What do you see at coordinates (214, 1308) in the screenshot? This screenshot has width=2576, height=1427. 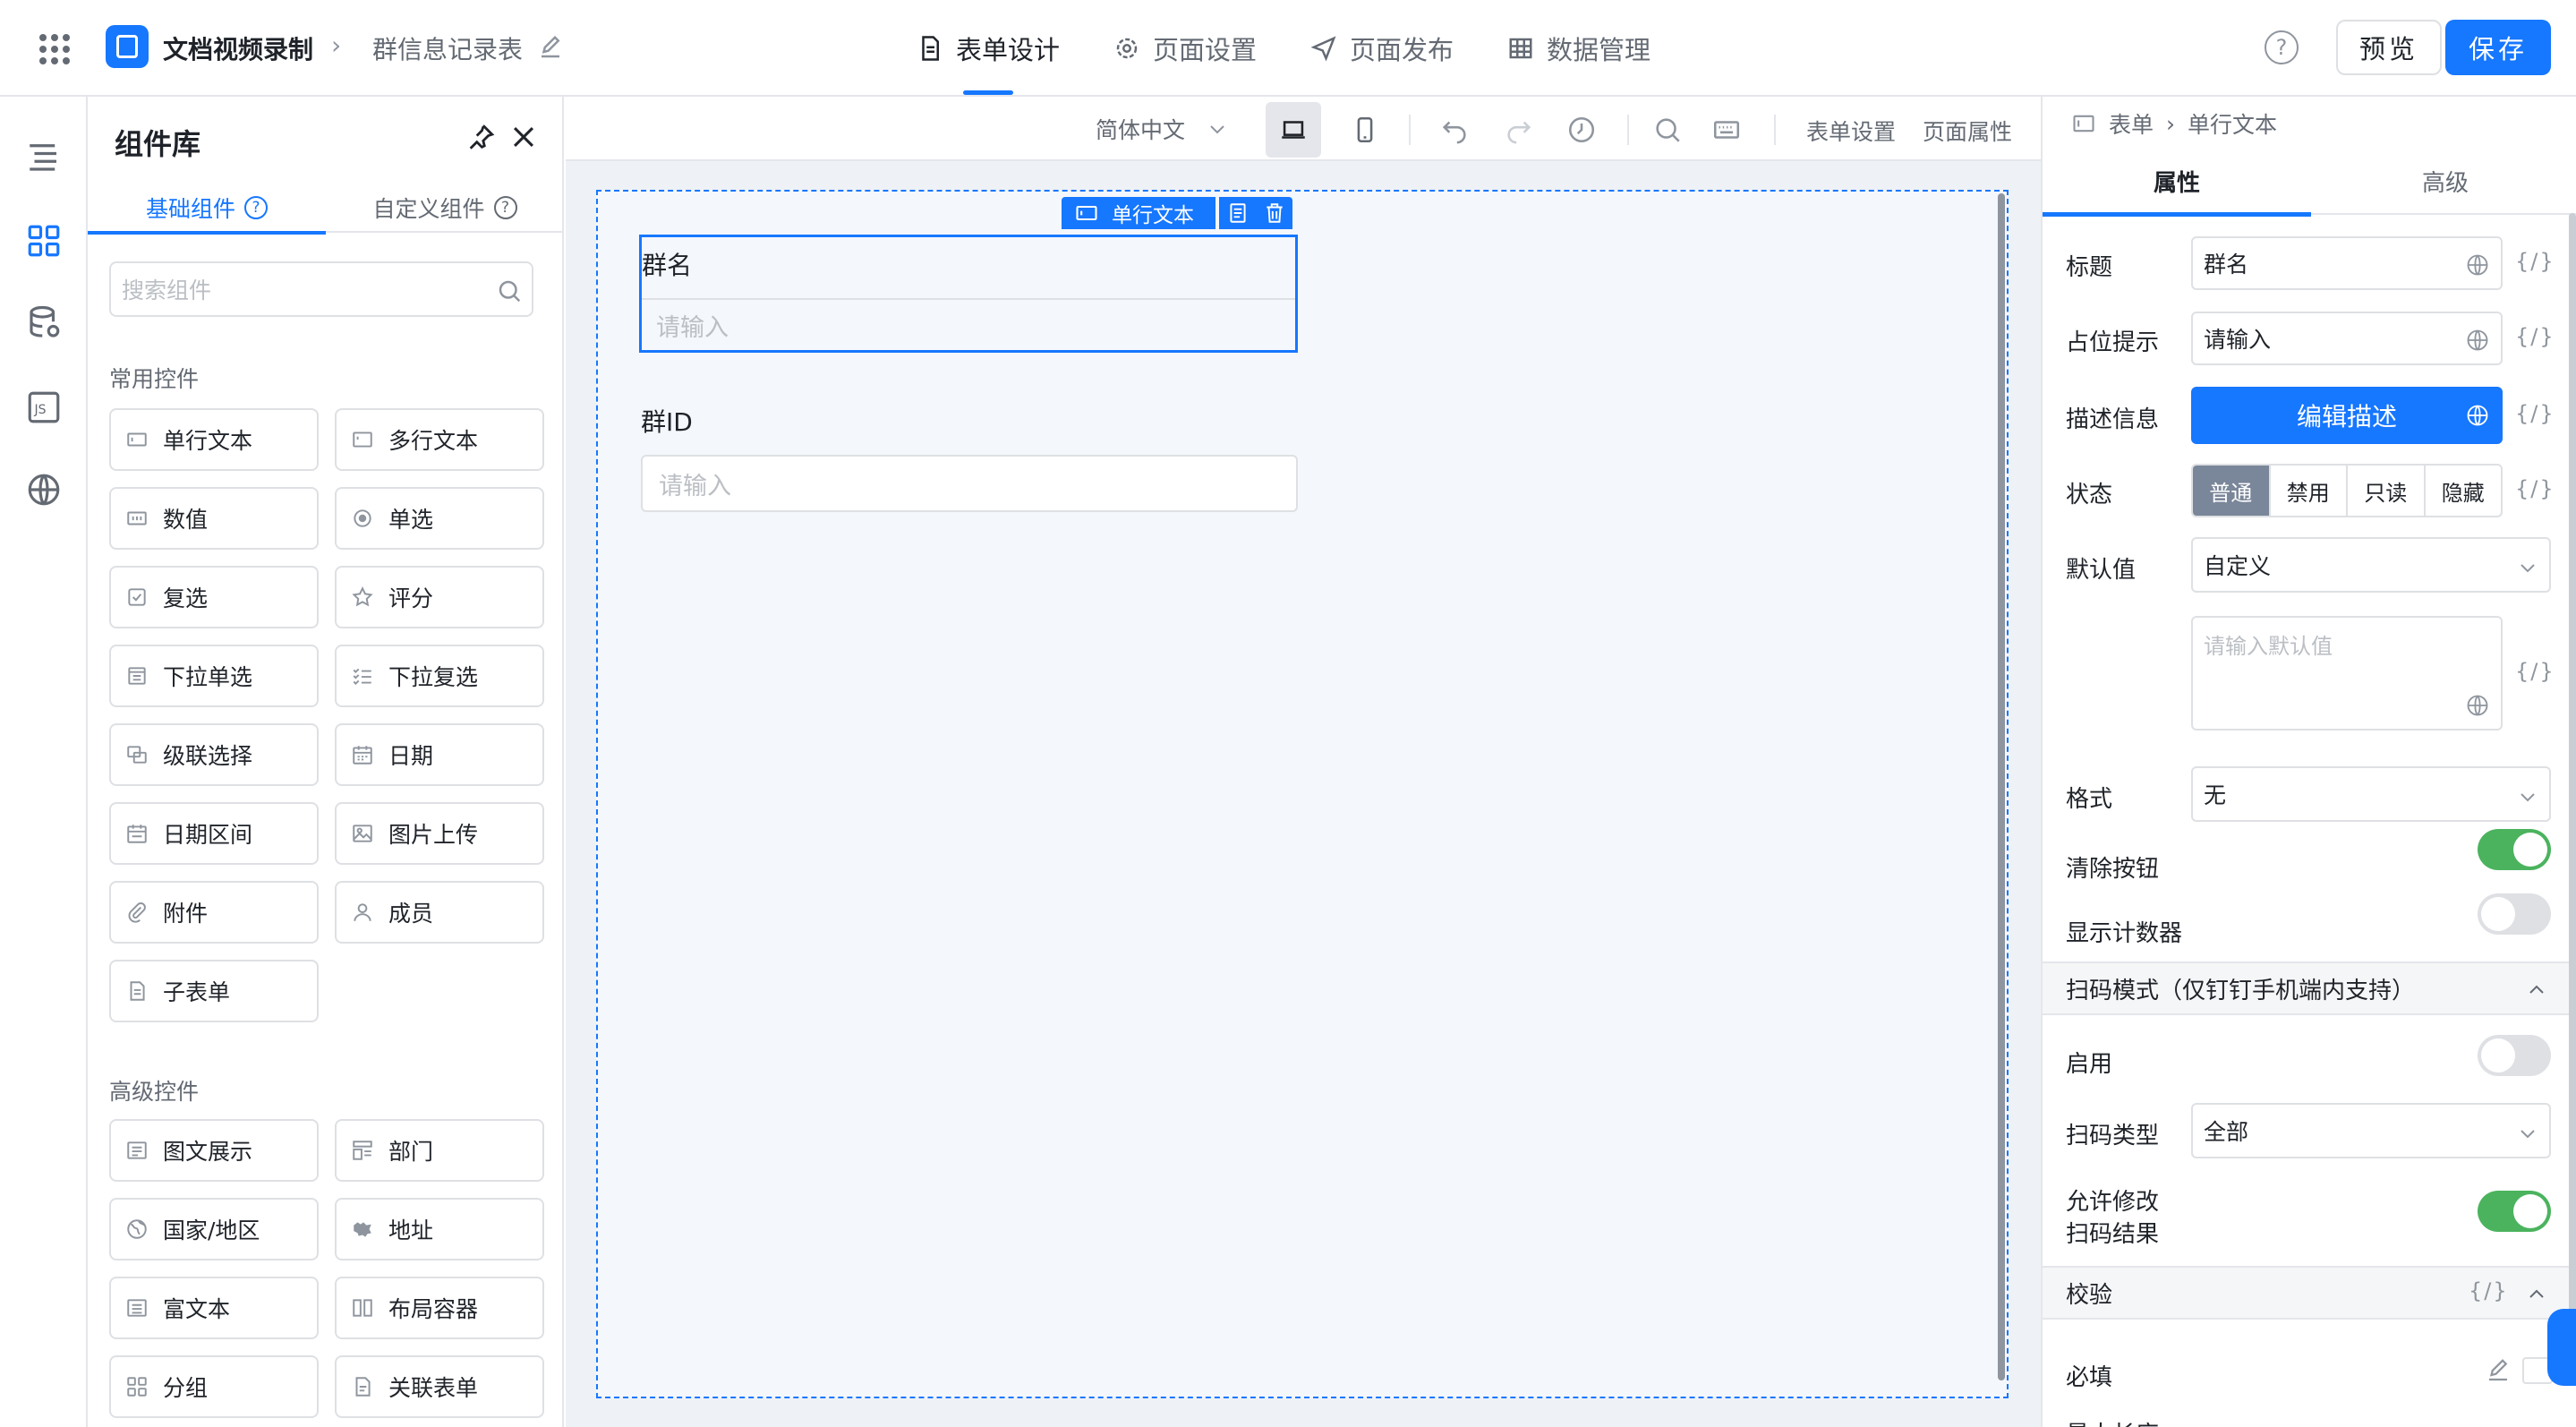 I see `component-richtext: 富文本` at bounding box center [214, 1308].